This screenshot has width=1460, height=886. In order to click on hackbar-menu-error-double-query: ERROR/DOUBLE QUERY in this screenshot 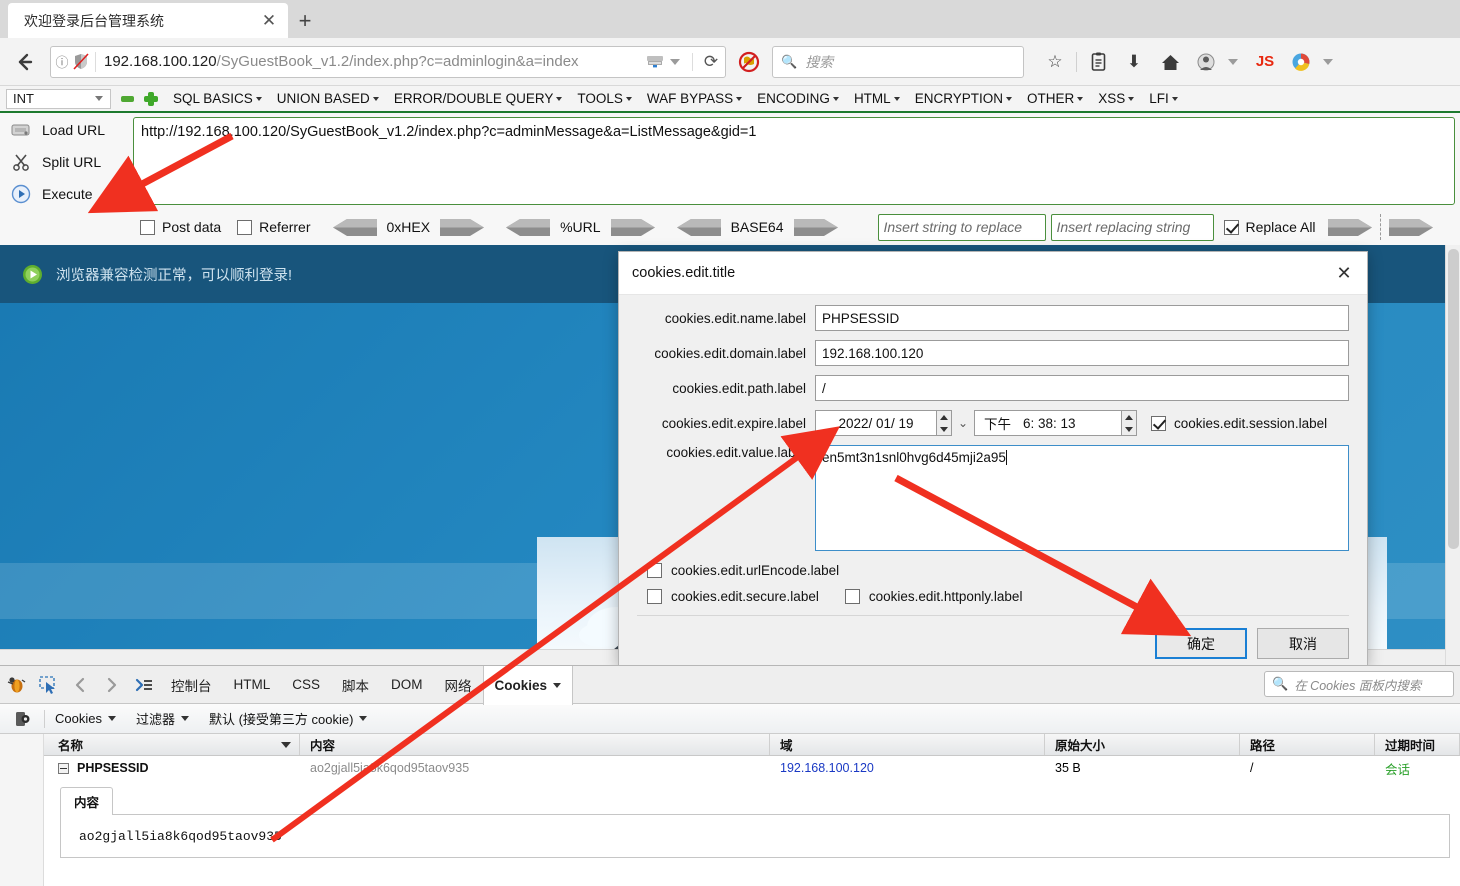, I will do `click(478, 98)`.